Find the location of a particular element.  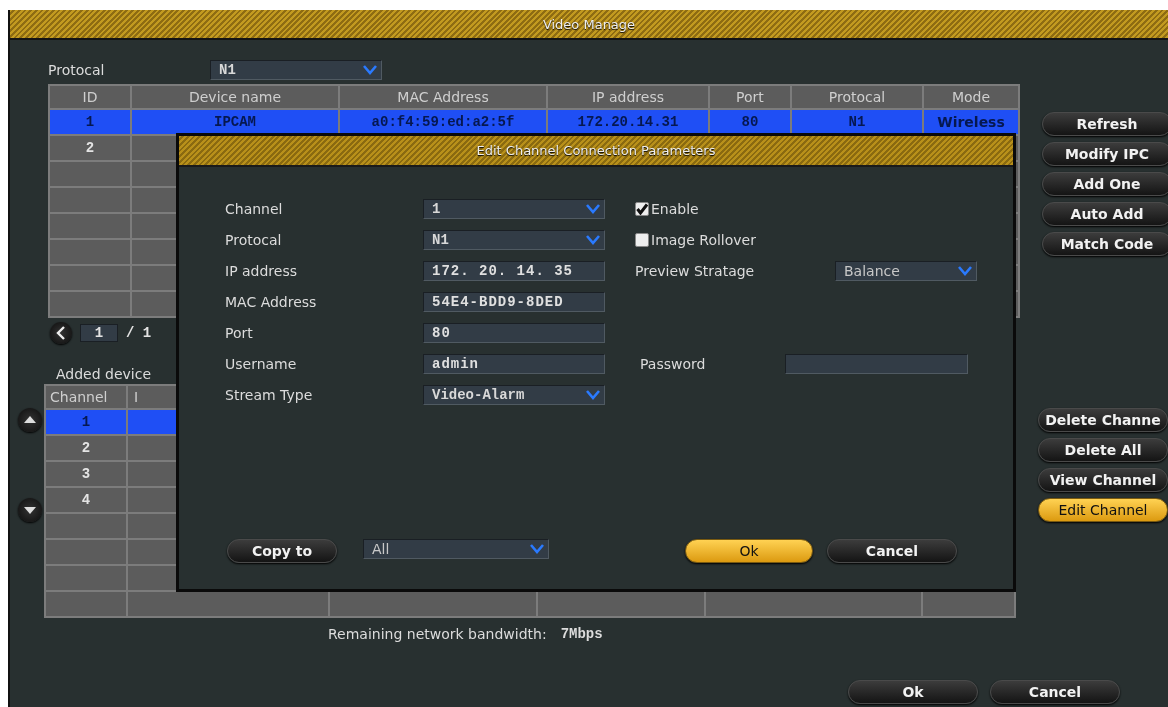

password-field is located at coordinates (876, 364).